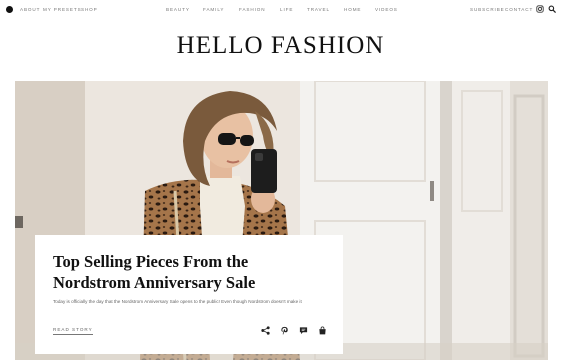 The height and width of the screenshot is (360, 561). I want to click on site-title: HELLO FASHION, so click(280, 46).